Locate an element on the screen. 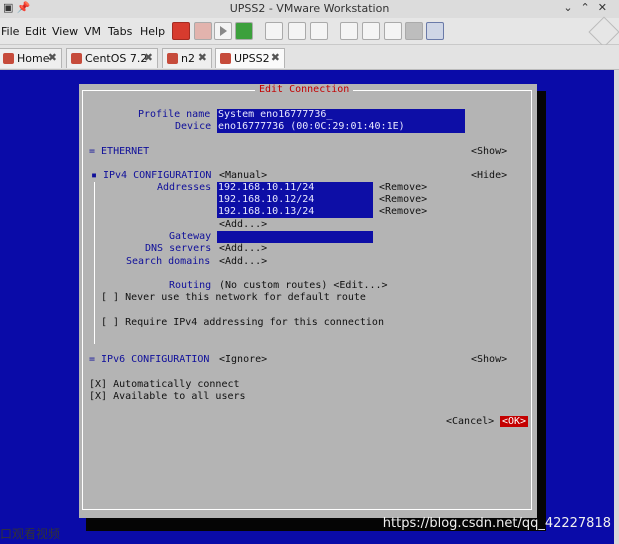 Image resolution: width=619 pixels, height=544 pixels. menu-help: Help is located at coordinates (152, 31).